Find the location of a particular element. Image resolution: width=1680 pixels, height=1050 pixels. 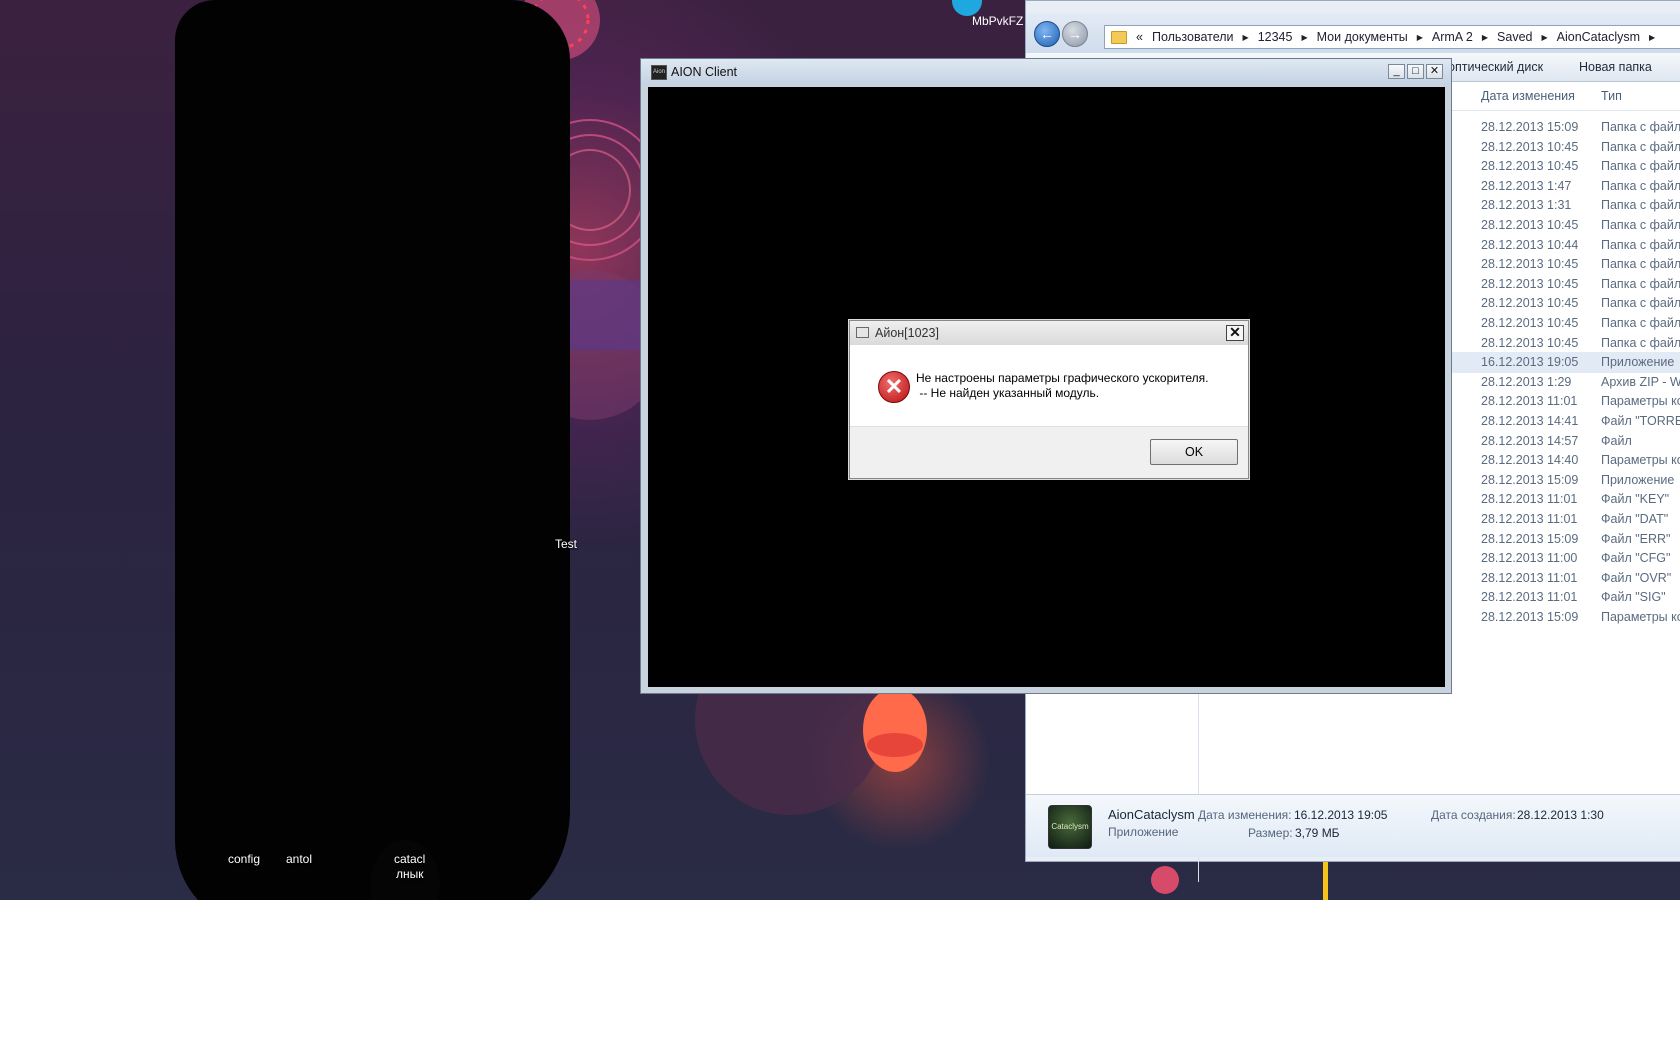

date-modified-cell: 28.12.2013 10:44 is located at coordinates (1530, 244).